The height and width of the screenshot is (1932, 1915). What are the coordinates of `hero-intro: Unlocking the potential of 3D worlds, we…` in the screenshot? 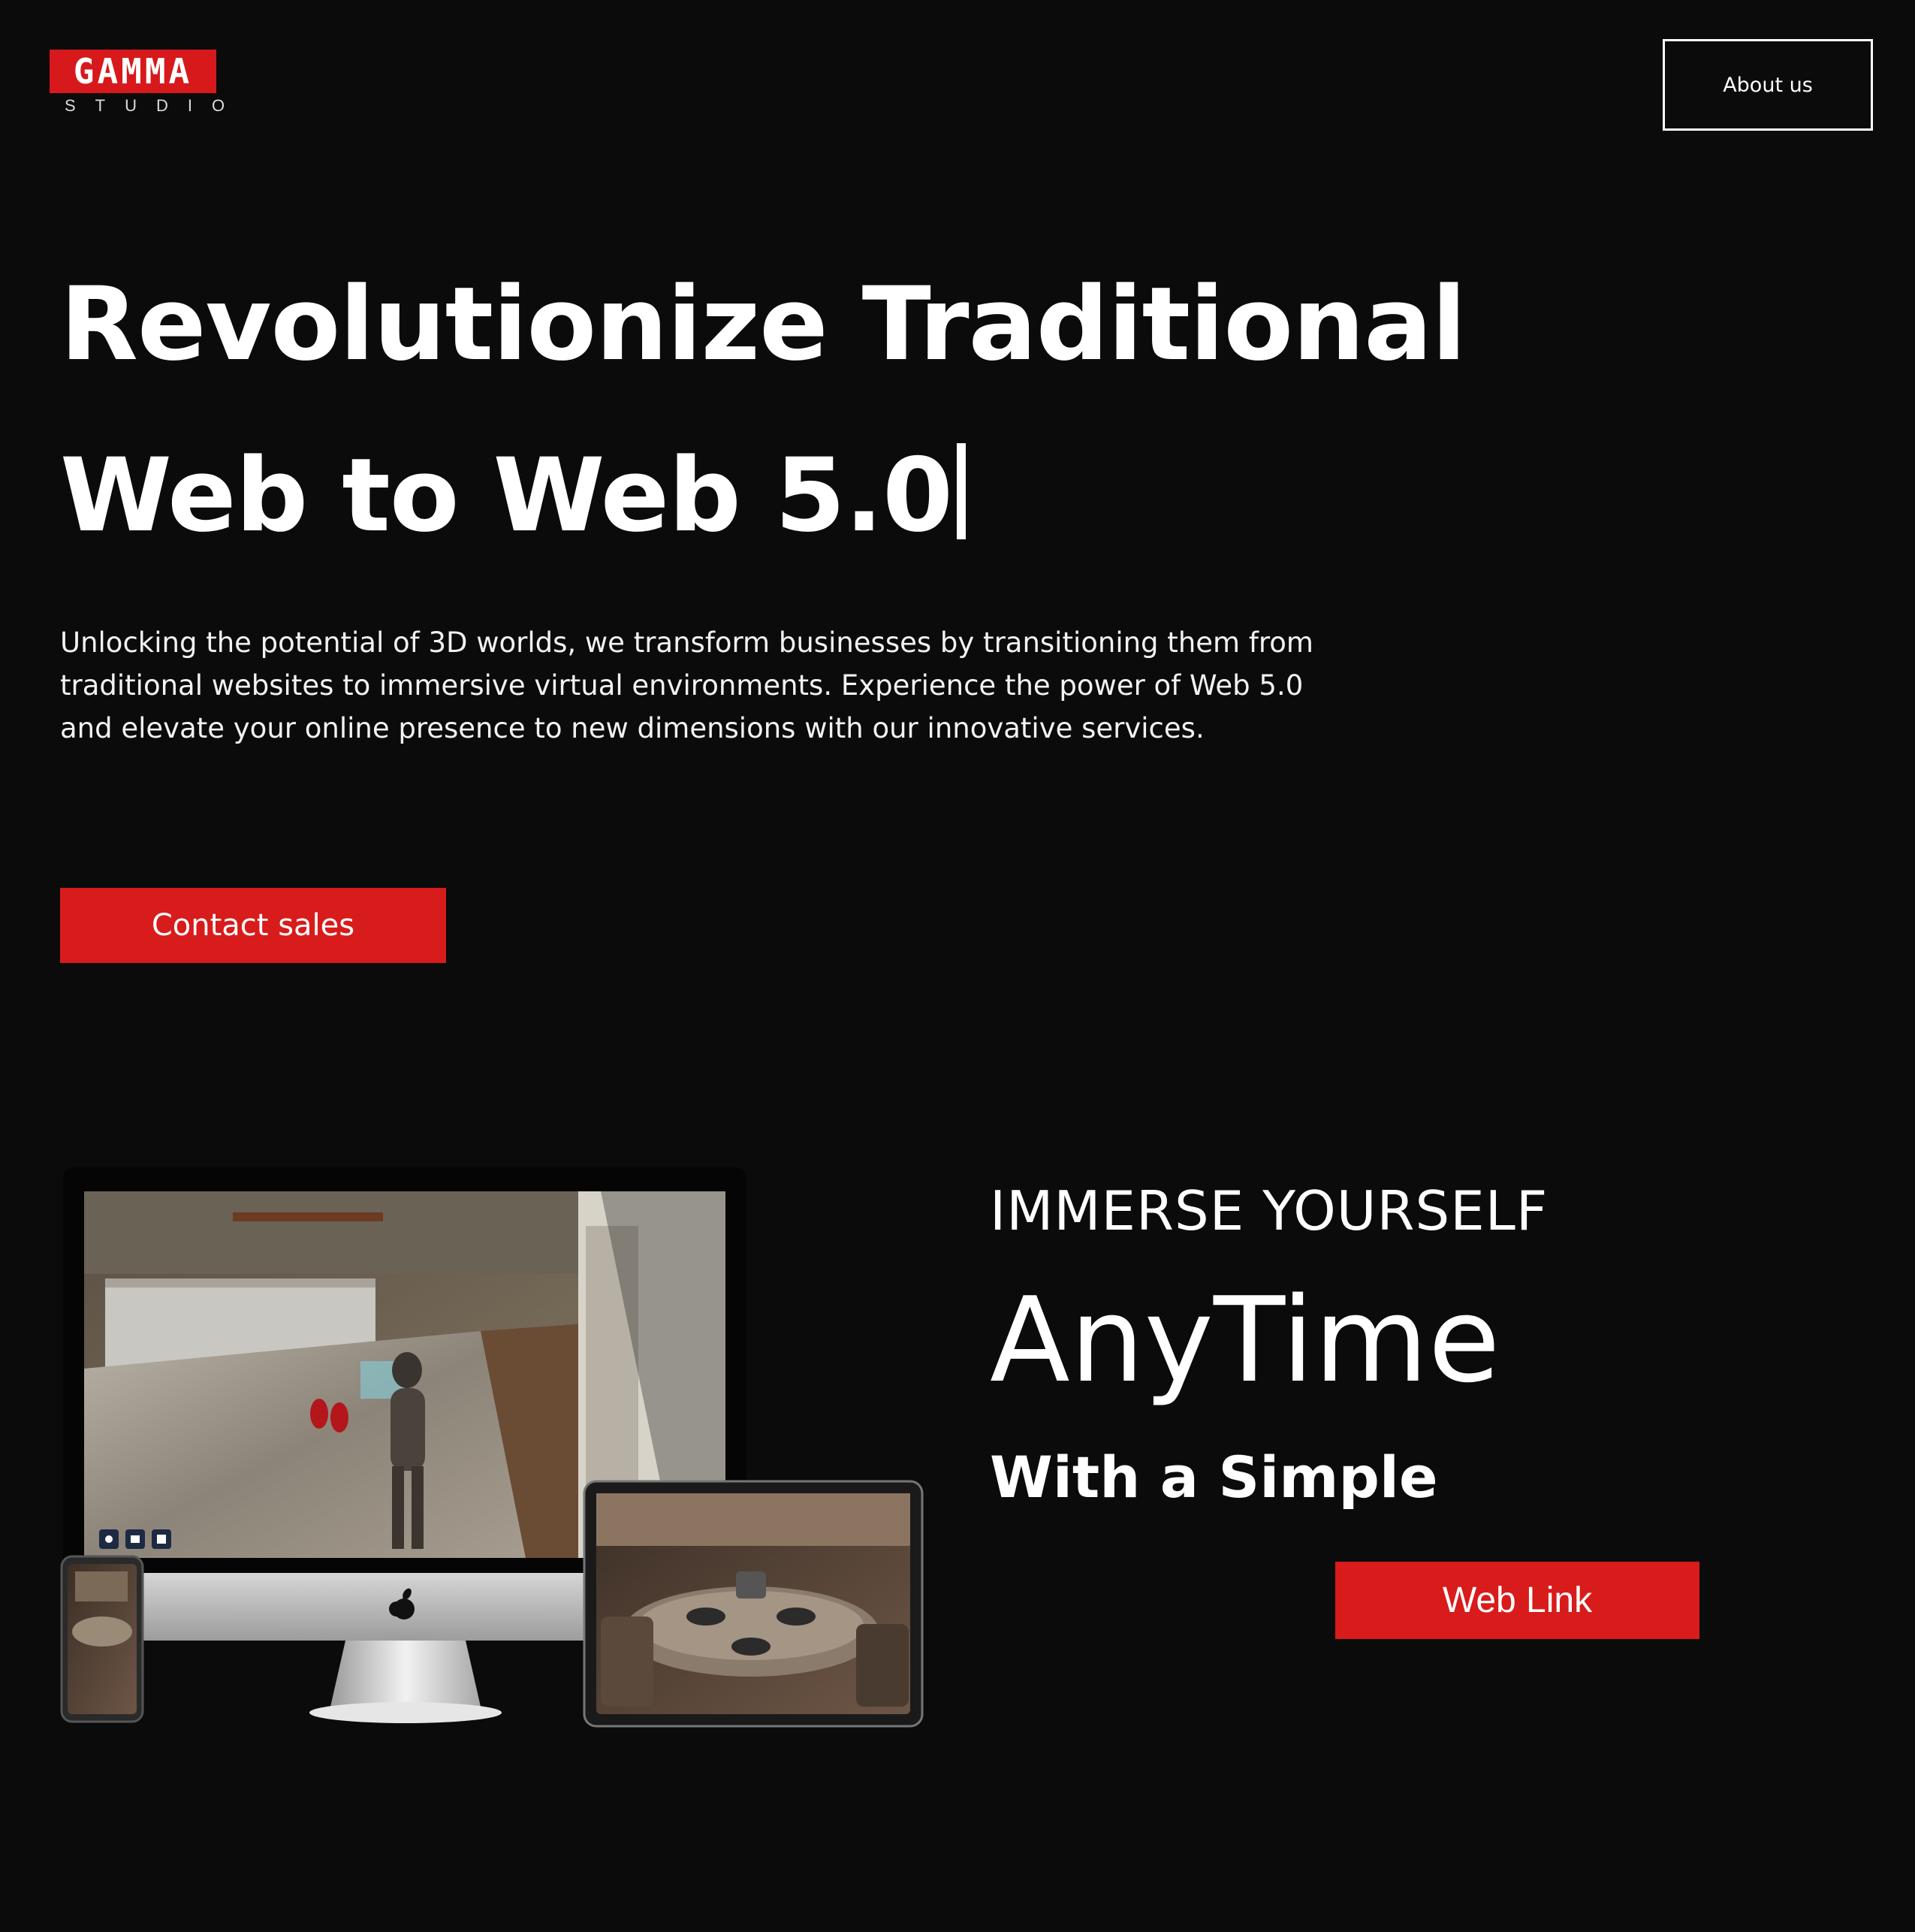 It's located at (686, 685).